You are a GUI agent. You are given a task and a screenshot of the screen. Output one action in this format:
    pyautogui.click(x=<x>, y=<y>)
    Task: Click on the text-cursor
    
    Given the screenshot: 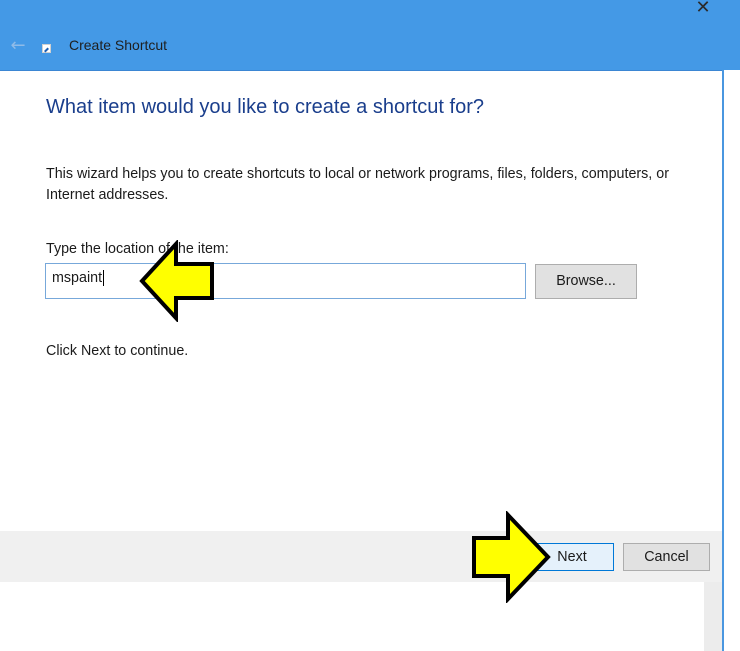 What is the action you would take?
    pyautogui.click(x=104, y=278)
    